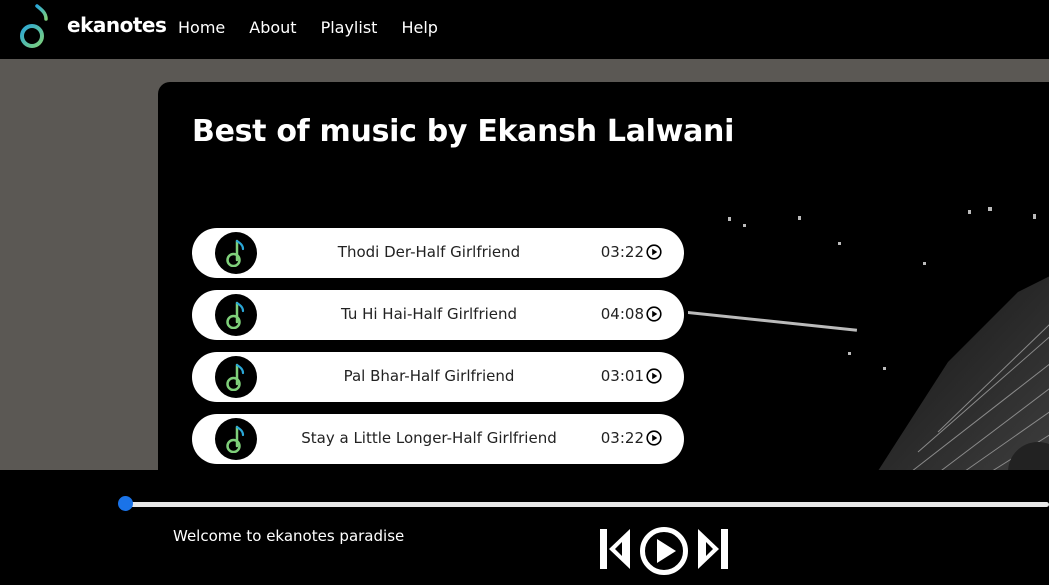 The height and width of the screenshot is (585, 1049). I want to click on nav-home-link: Home, so click(201, 27).